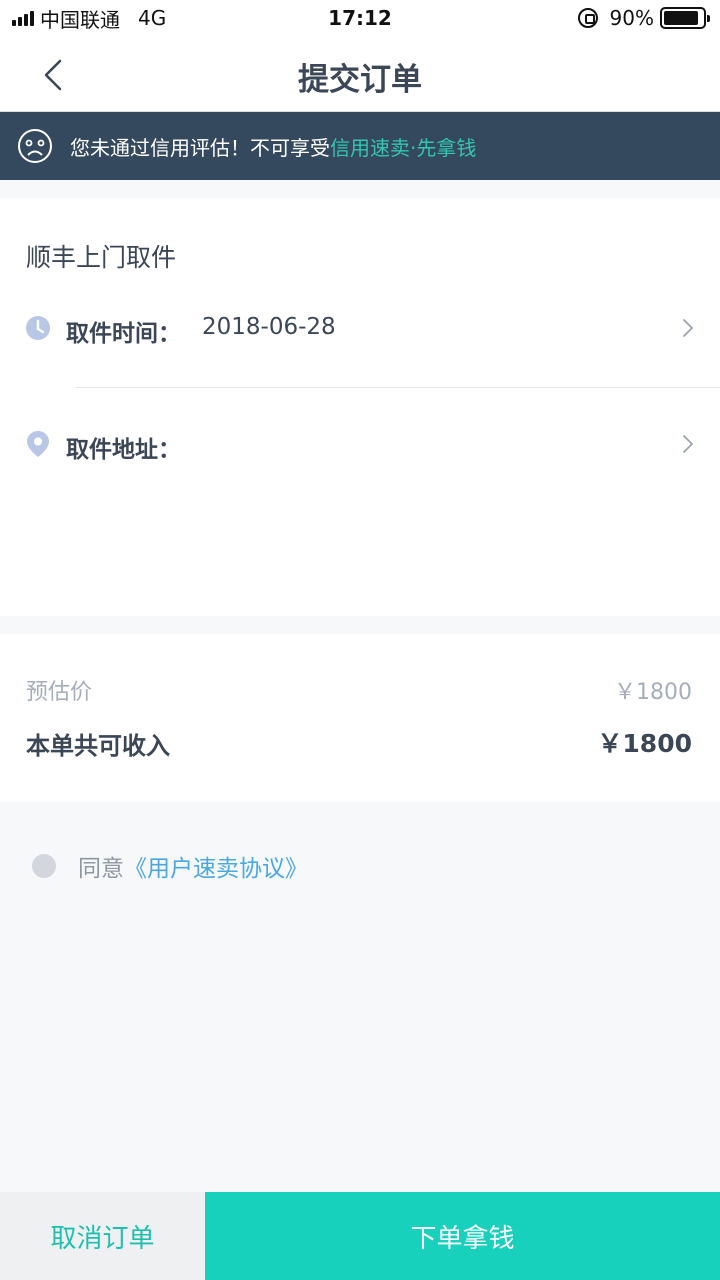  I want to click on total-income-label: 本单共可收入, so click(98, 746).